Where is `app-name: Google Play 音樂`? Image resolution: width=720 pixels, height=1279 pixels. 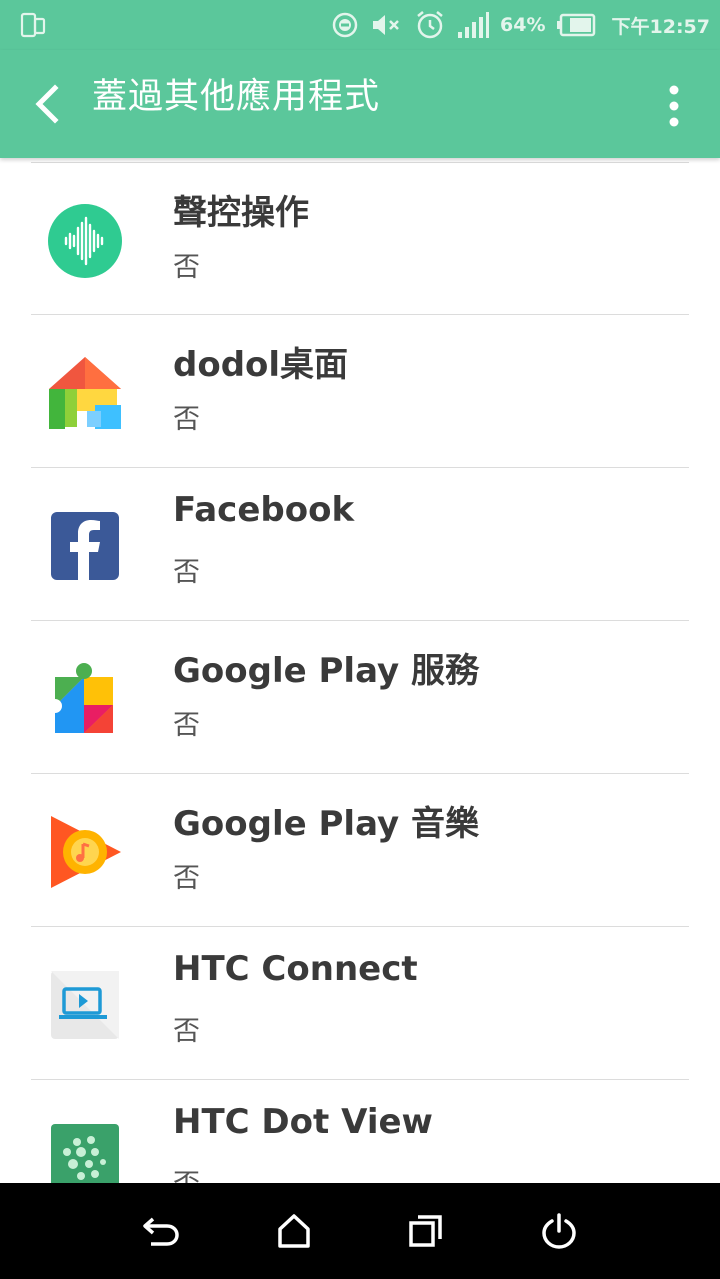
app-name: Google Play 音樂 is located at coordinates (326, 824).